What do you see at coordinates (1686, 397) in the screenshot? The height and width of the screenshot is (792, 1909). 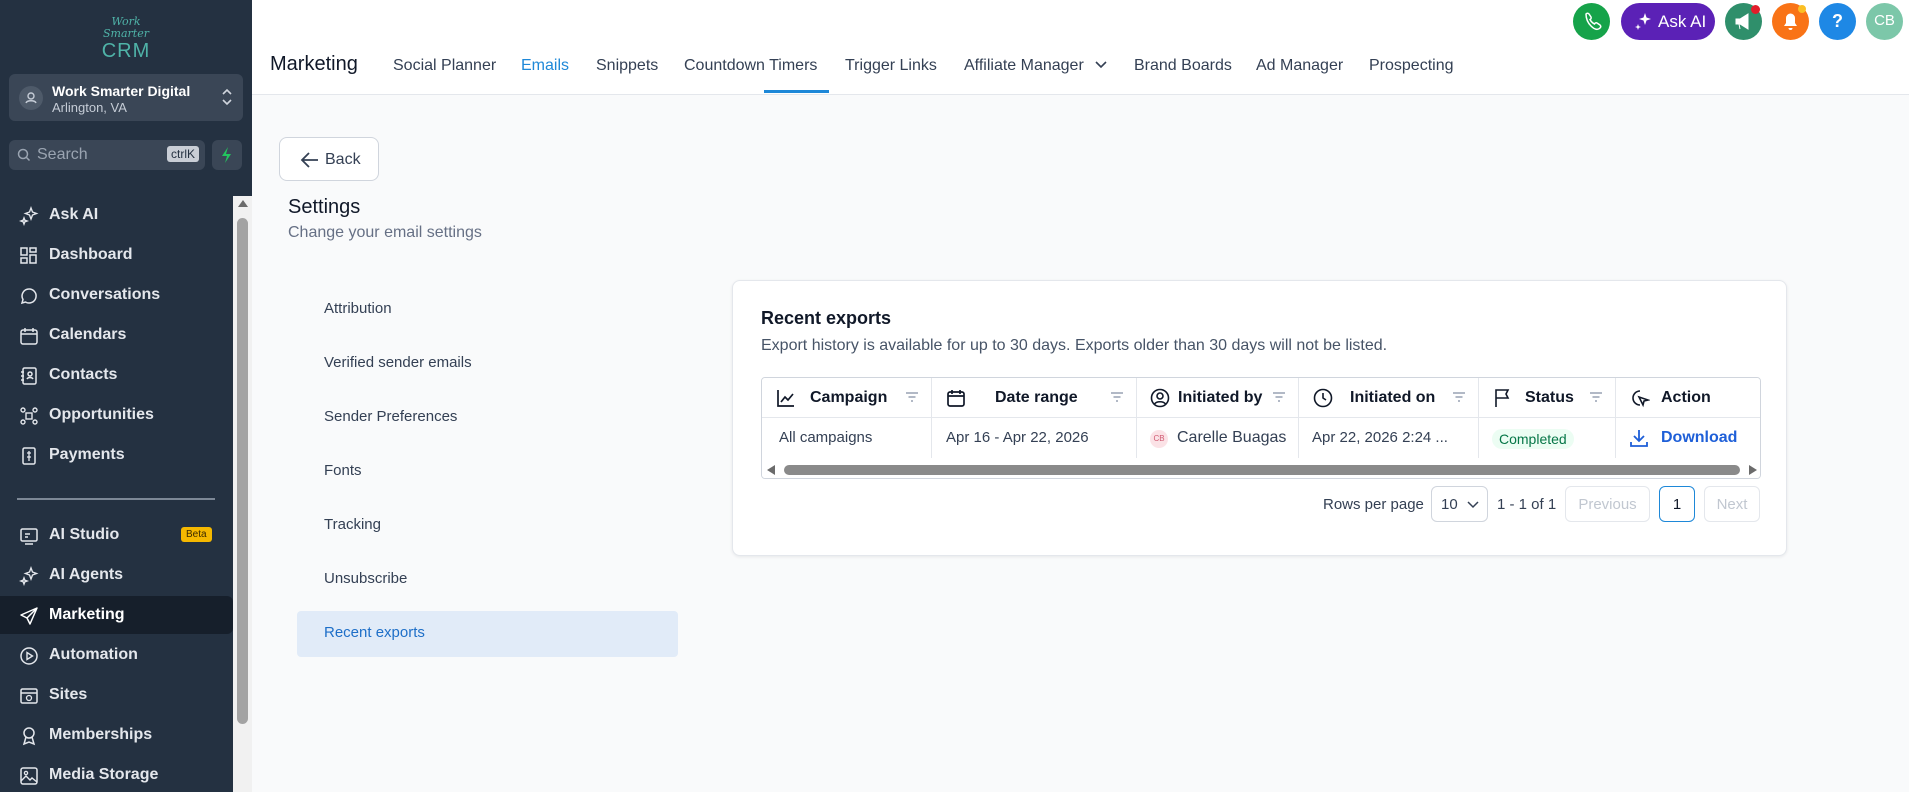 I see `column-label: Action` at bounding box center [1686, 397].